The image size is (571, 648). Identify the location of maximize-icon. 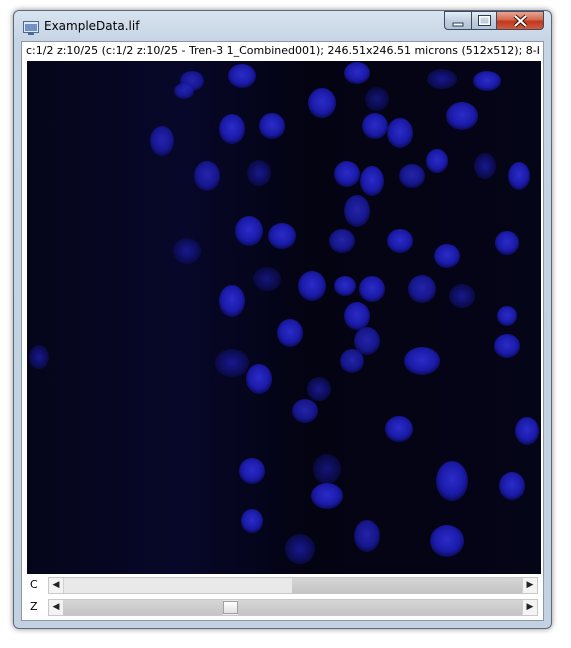
(484, 20).